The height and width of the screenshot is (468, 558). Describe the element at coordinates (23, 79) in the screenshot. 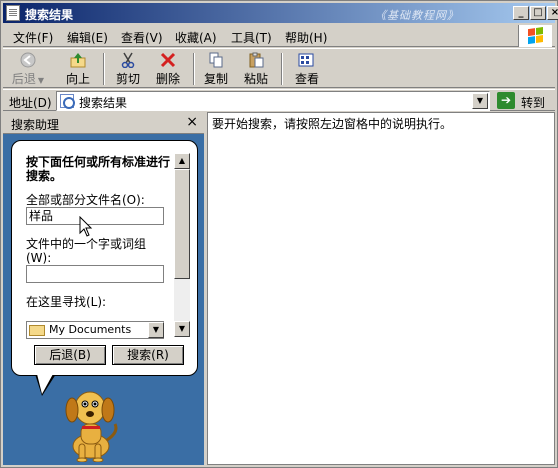

I see `back-label: 后退` at that location.